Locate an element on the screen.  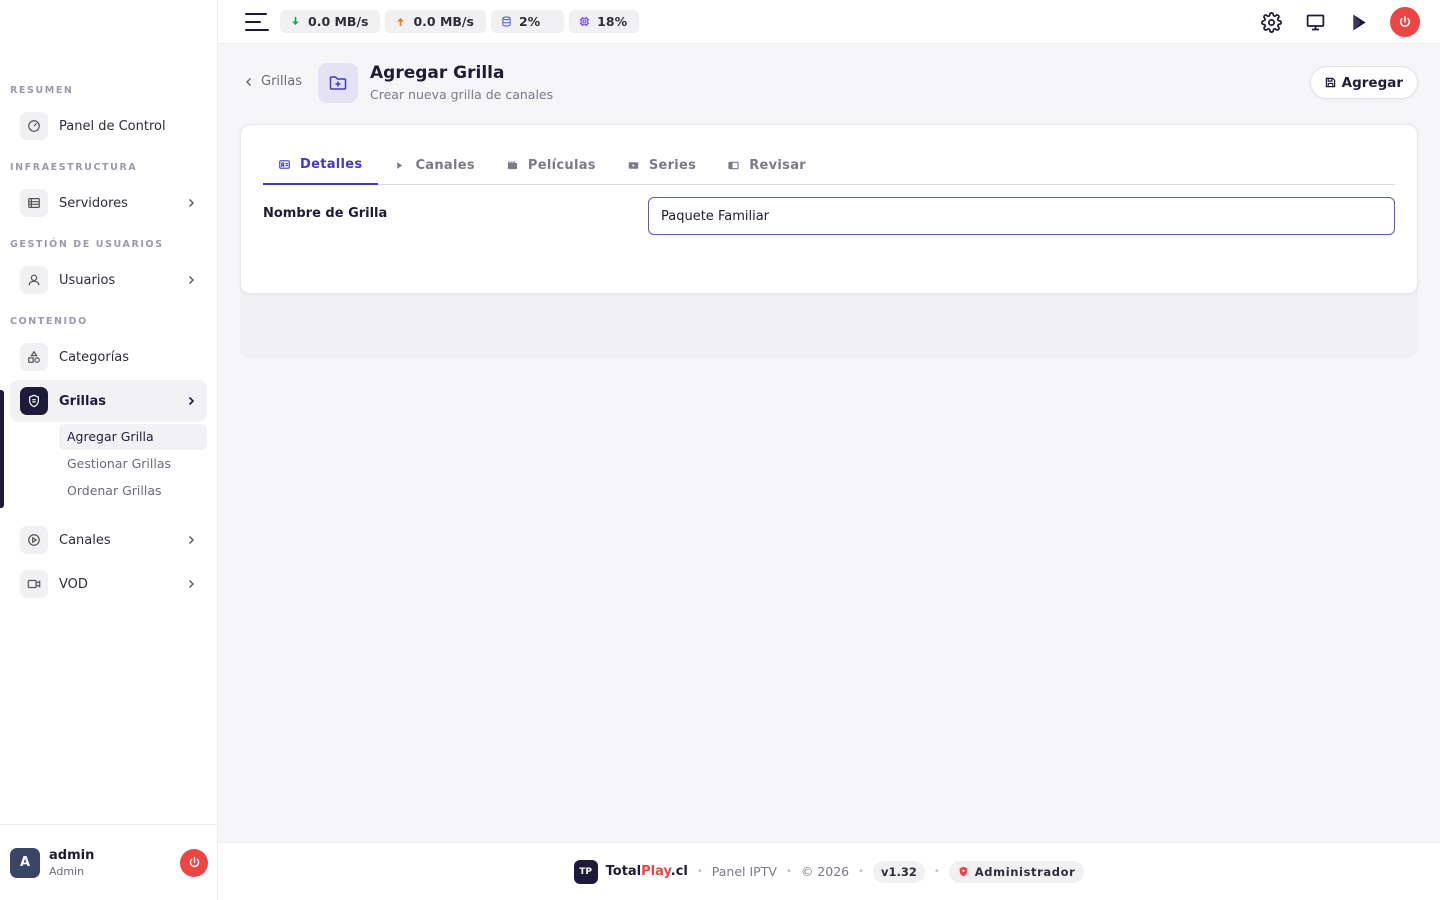
footer-role-badge: Administrador is located at coordinates (1016, 871).